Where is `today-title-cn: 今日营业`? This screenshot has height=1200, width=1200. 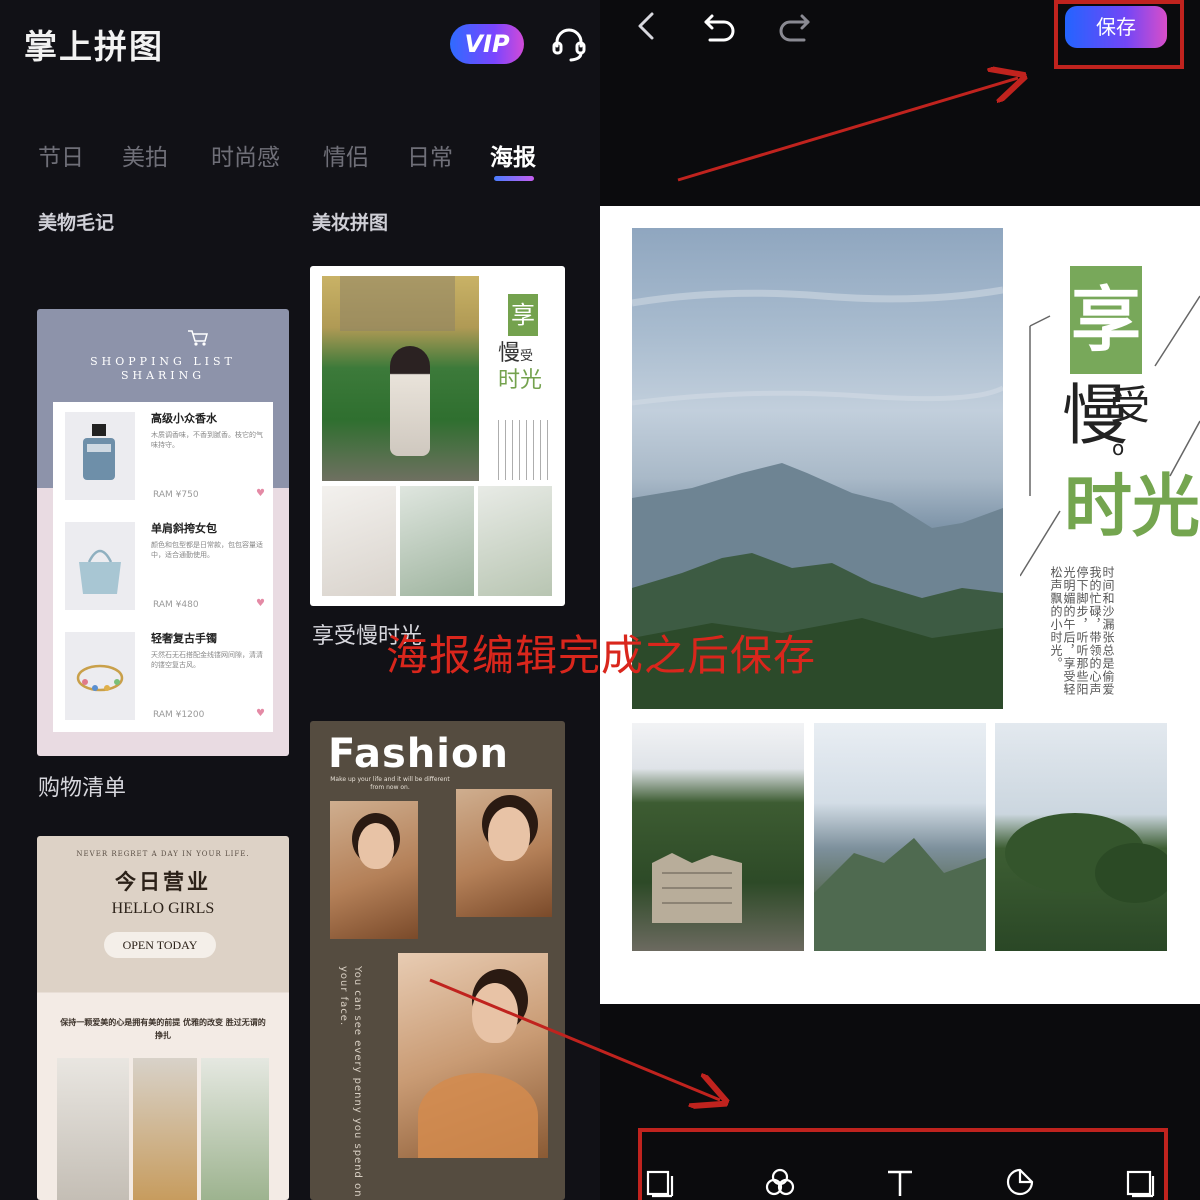 today-title-cn: 今日营业 is located at coordinates (163, 881).